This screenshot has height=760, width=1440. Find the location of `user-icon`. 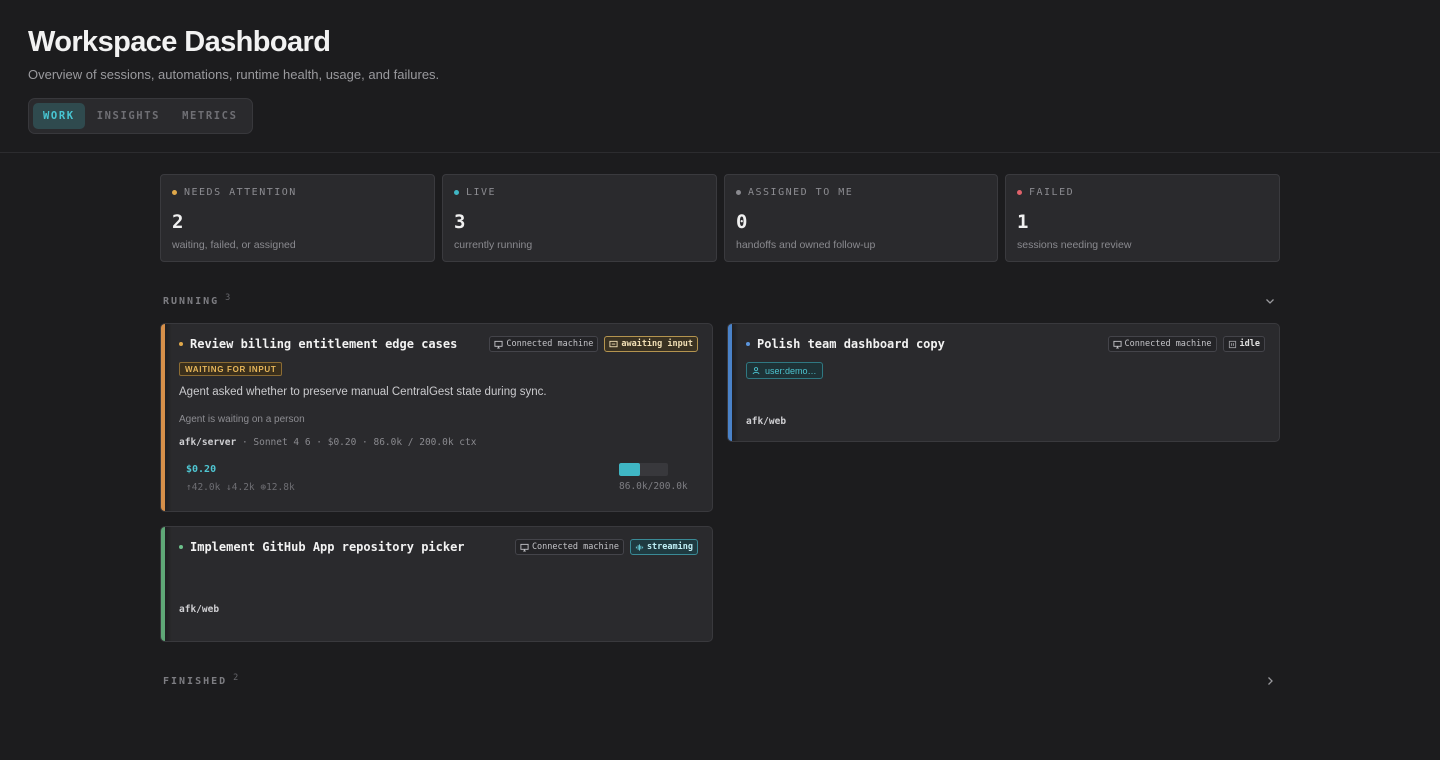

user-icon is located at coordinates (756, 371).